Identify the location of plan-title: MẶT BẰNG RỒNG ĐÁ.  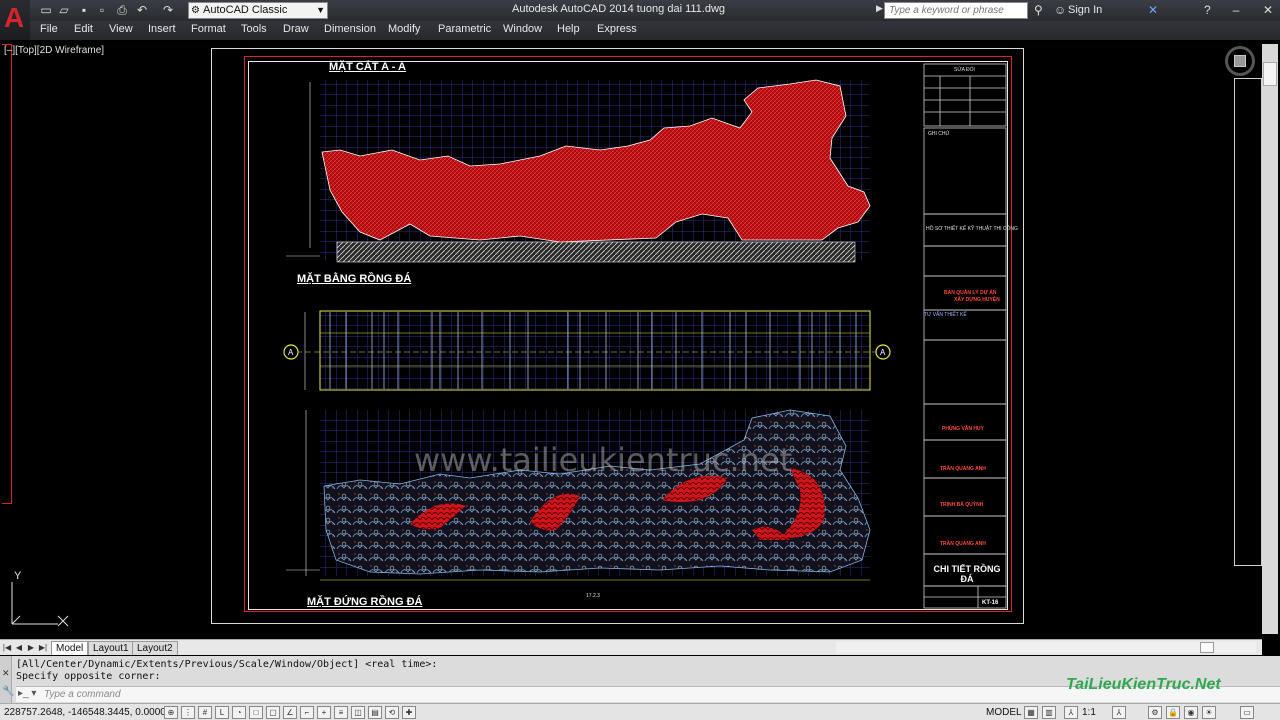
(354, 279).